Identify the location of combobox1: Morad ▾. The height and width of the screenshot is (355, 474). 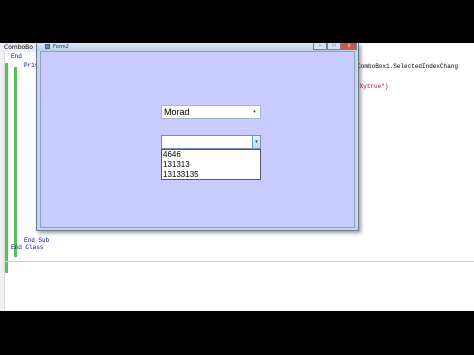
(211, 112).